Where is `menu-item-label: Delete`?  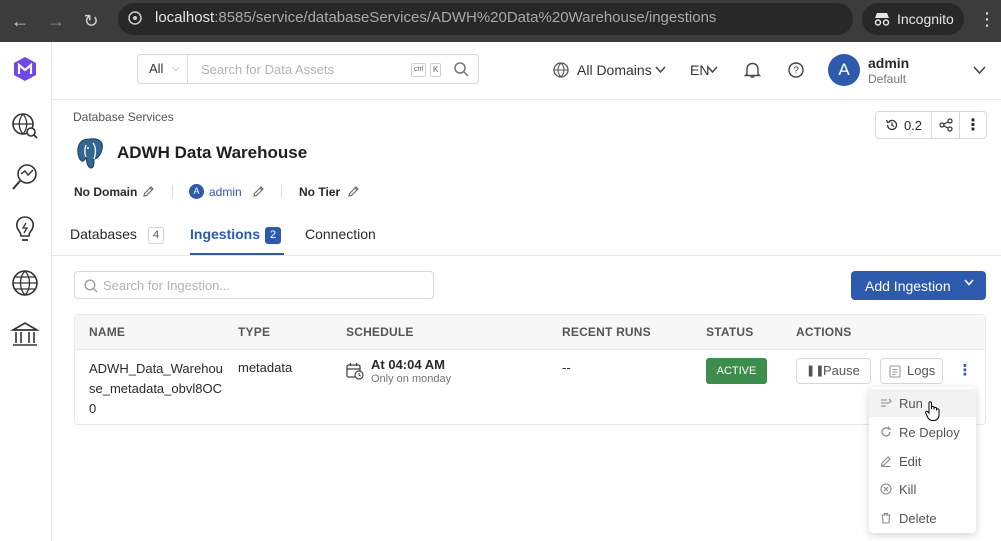
menu-item-label: Delete is located at coordinates (918, 518).